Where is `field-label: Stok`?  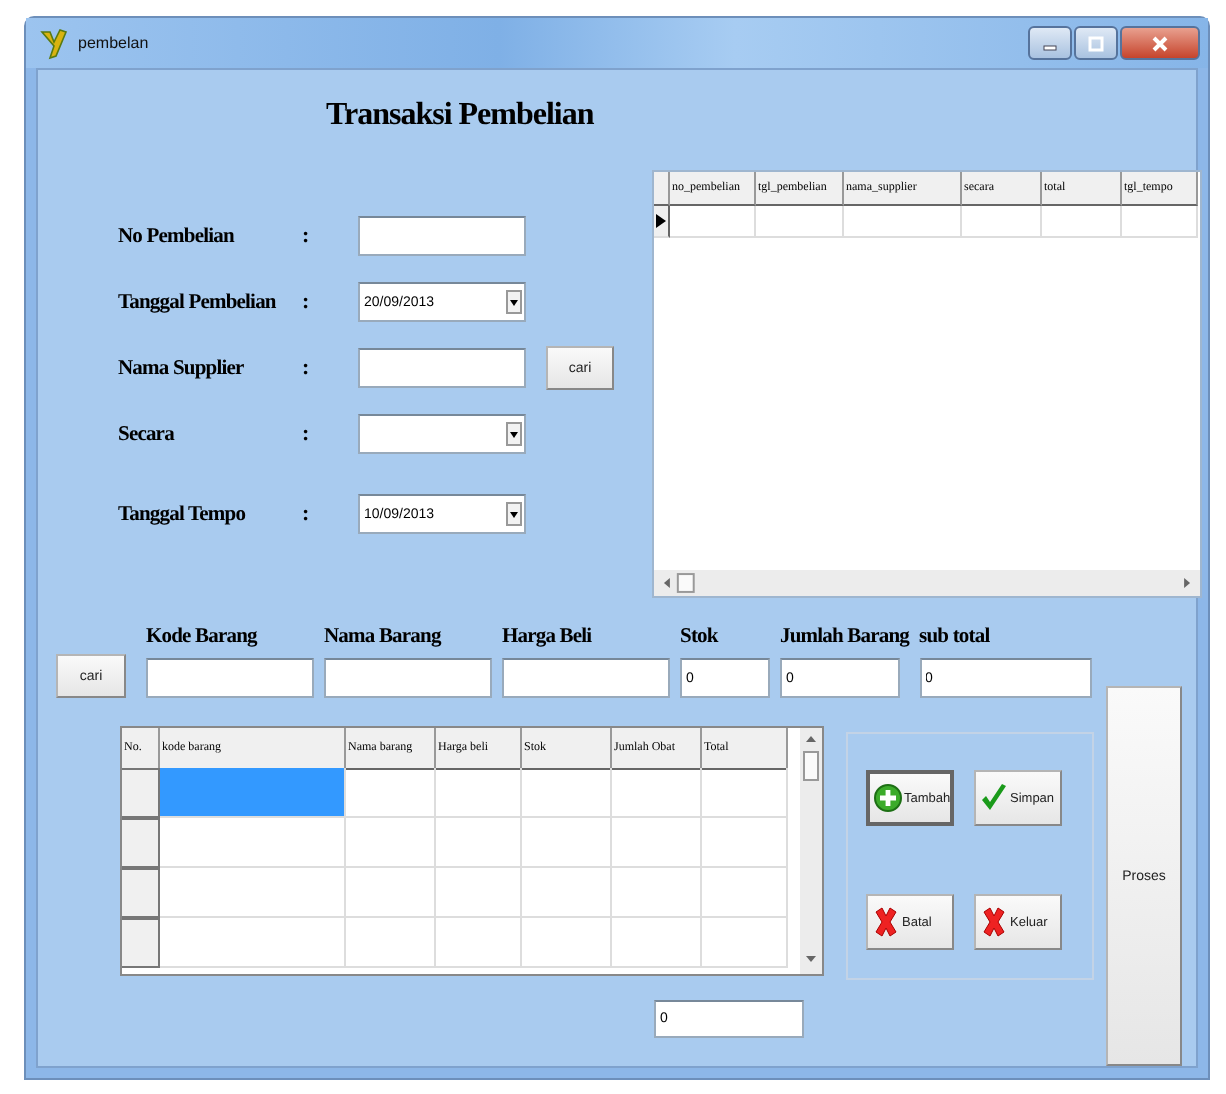 field-label: Stok is located at coordinates (700, 637).